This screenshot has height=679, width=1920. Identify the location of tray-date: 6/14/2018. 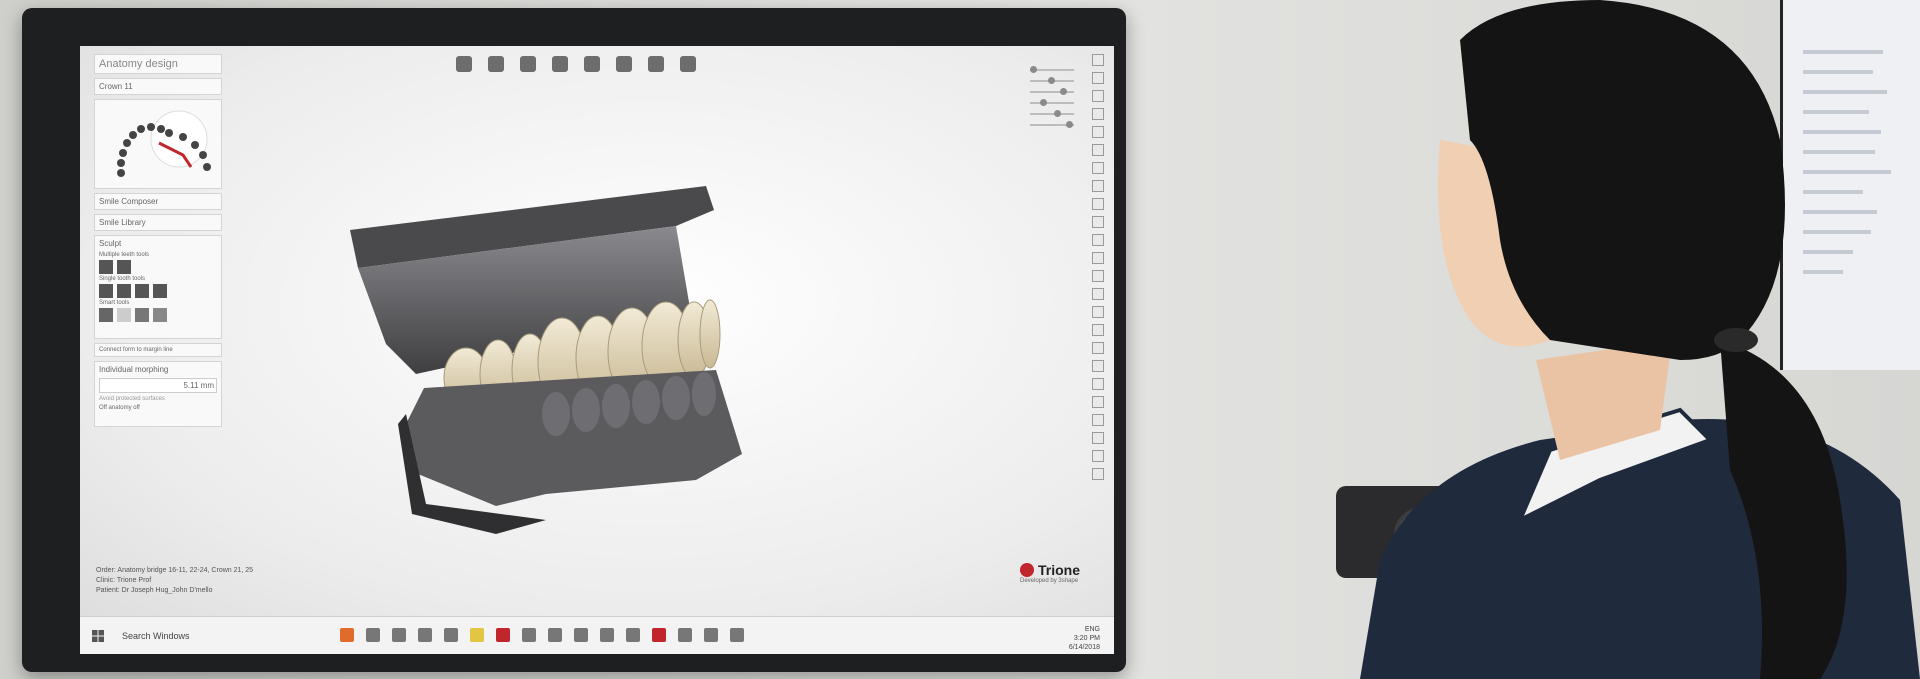
(1084, 647).